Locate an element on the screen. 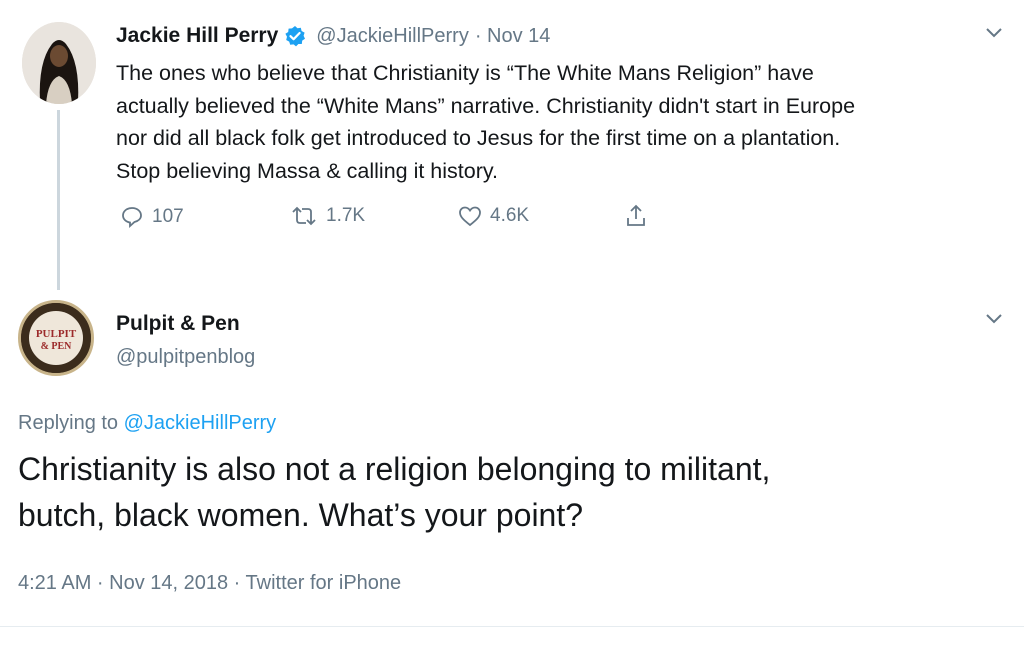 The image size is (1024, 648). tweet-date: · Nov 14 is located at coordinates (513, 36).